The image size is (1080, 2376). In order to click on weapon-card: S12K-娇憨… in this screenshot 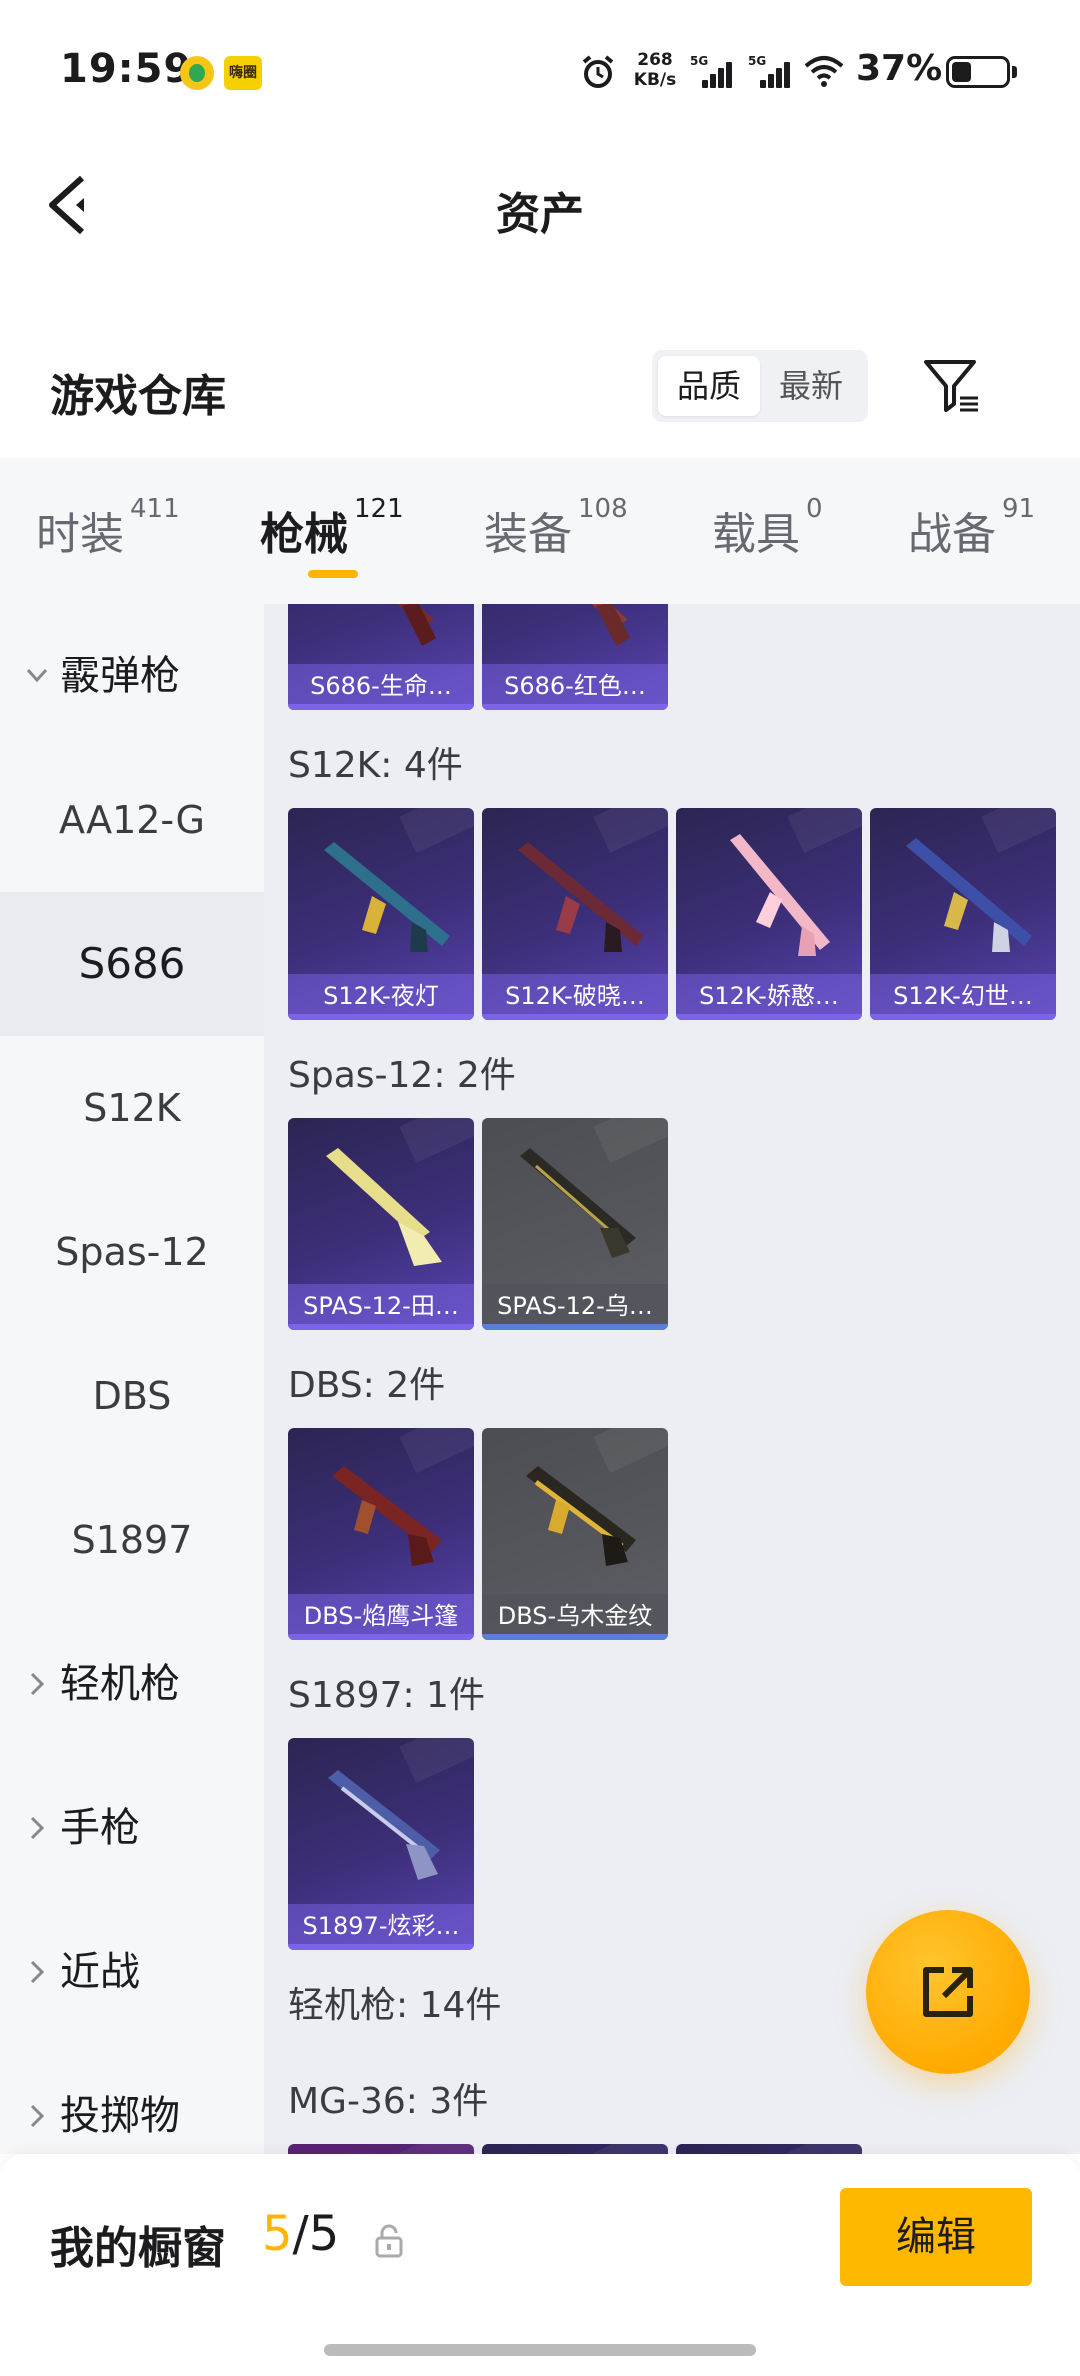, I will do `click(769, 914)`.